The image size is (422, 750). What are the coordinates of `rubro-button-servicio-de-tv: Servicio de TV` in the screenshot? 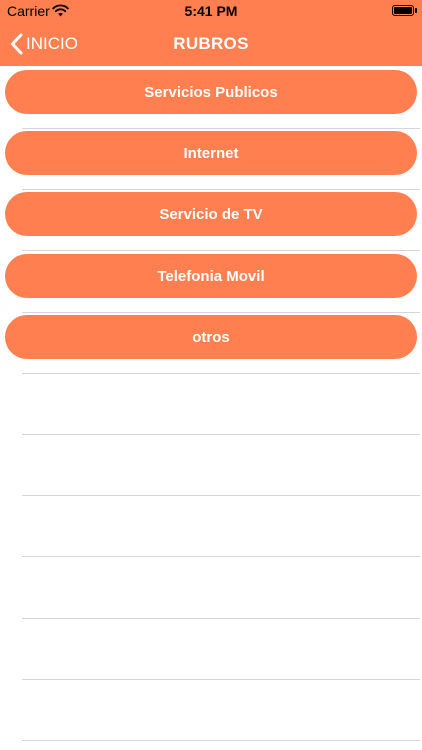 It's located at (211, 214).